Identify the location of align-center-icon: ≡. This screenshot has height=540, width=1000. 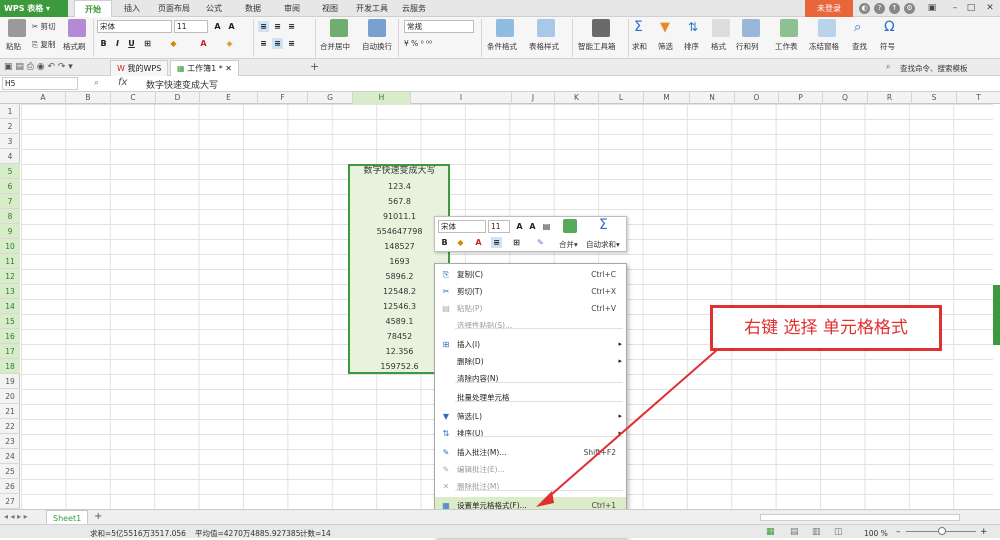
(277, 43).